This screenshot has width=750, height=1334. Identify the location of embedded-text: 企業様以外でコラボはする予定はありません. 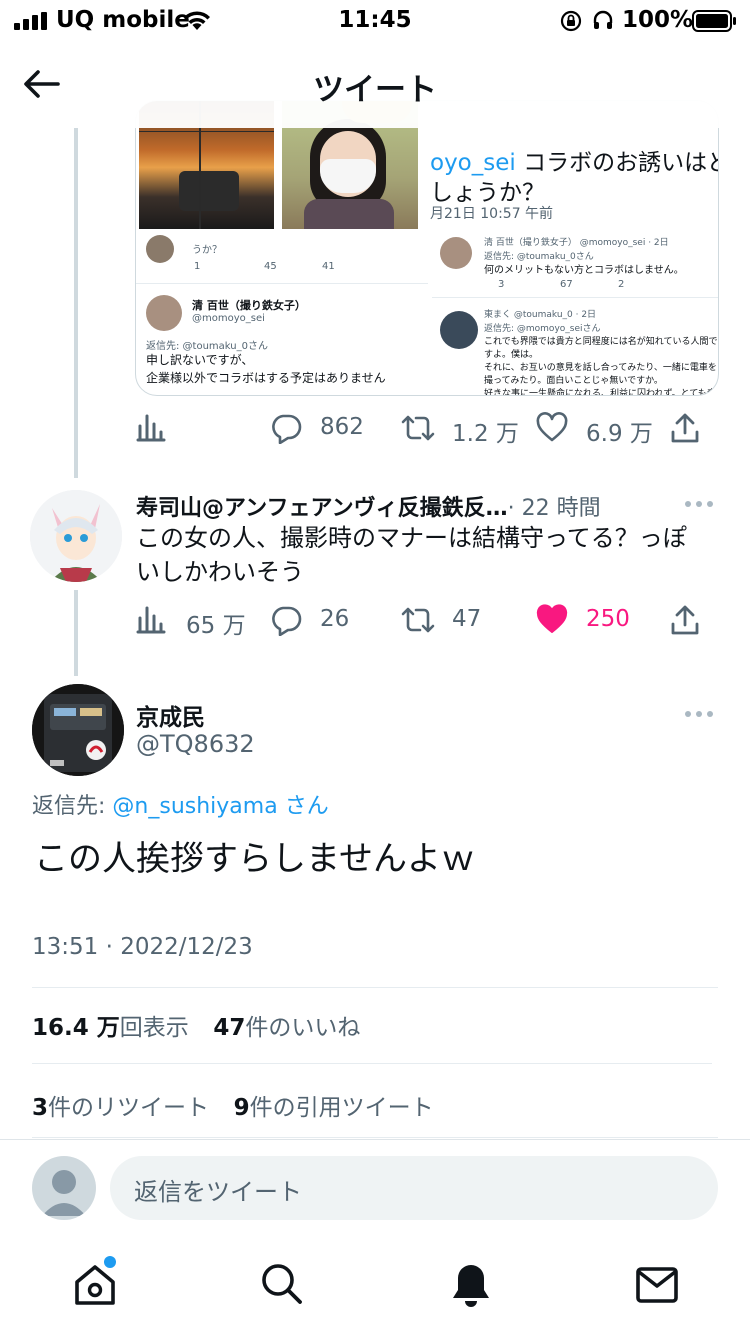
(266, 378).